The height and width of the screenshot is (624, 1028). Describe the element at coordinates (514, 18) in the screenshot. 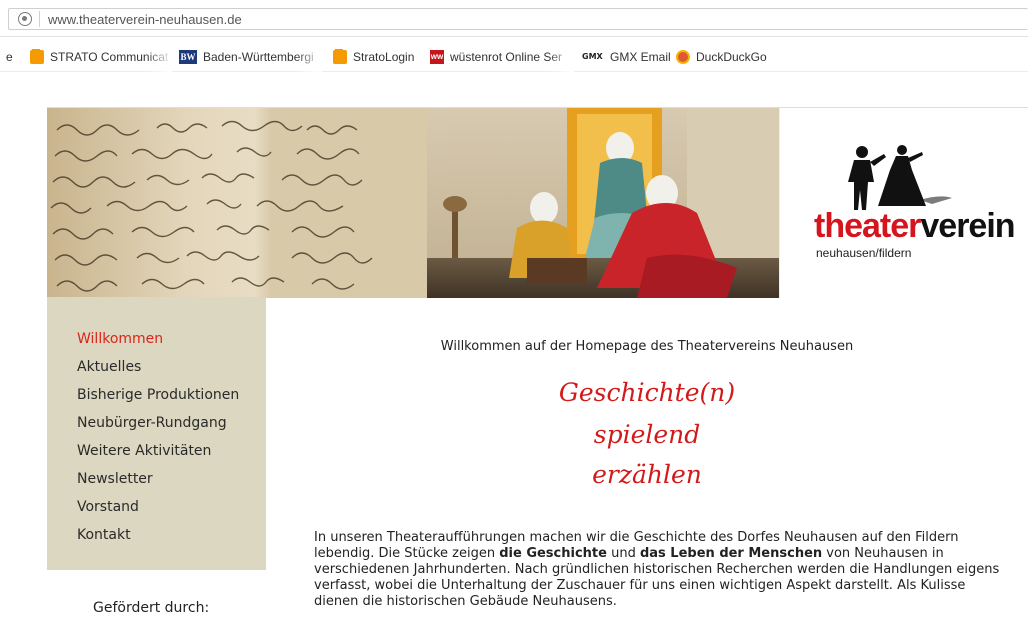

I see `browser-address-bar: www.theaterverein-neuhausen.de` at that location.